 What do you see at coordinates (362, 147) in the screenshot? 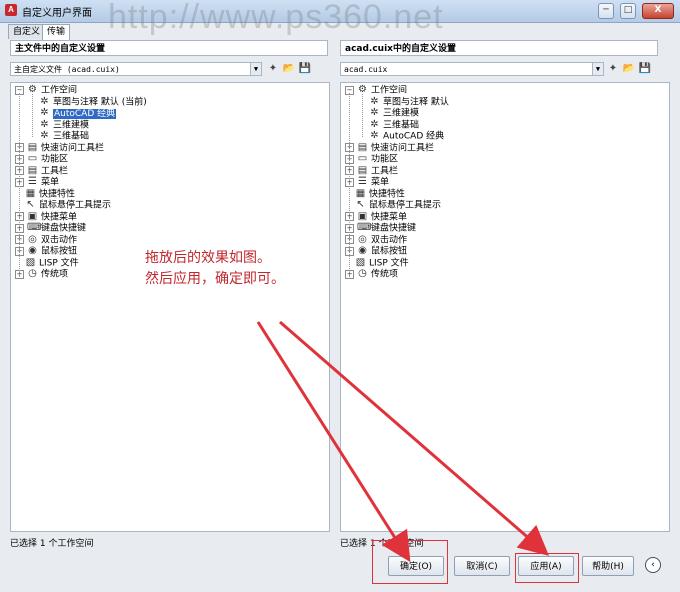
I see `toolbar-icon: ▤` at bounding box center [362, 147].